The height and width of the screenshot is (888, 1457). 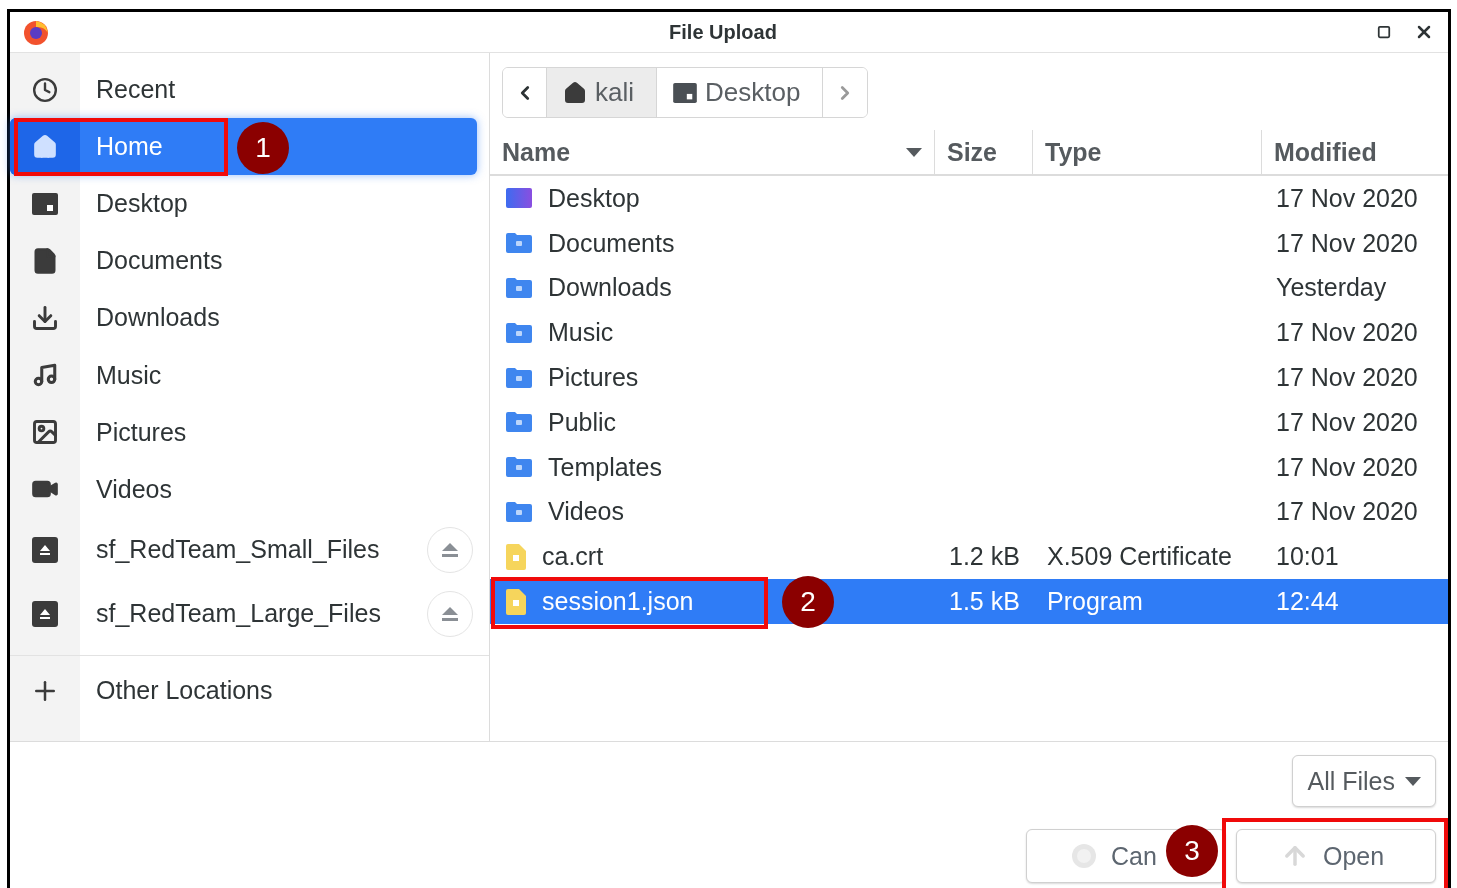 What do you see at coordinates (593, 378) in the screenshot?
I see `file-name: Pictures` at bounding box center [593, 378].